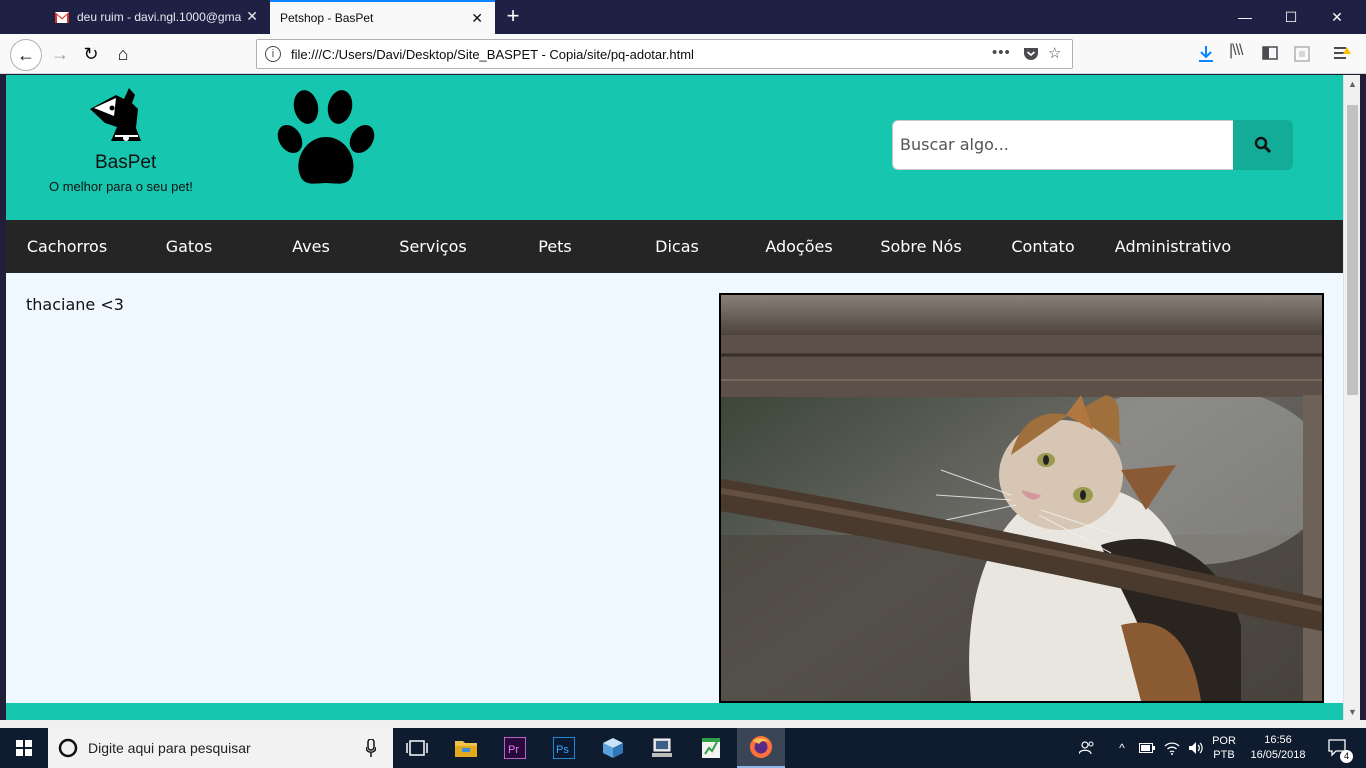  I want to click on new-tab-button: +, so click(513, 17).